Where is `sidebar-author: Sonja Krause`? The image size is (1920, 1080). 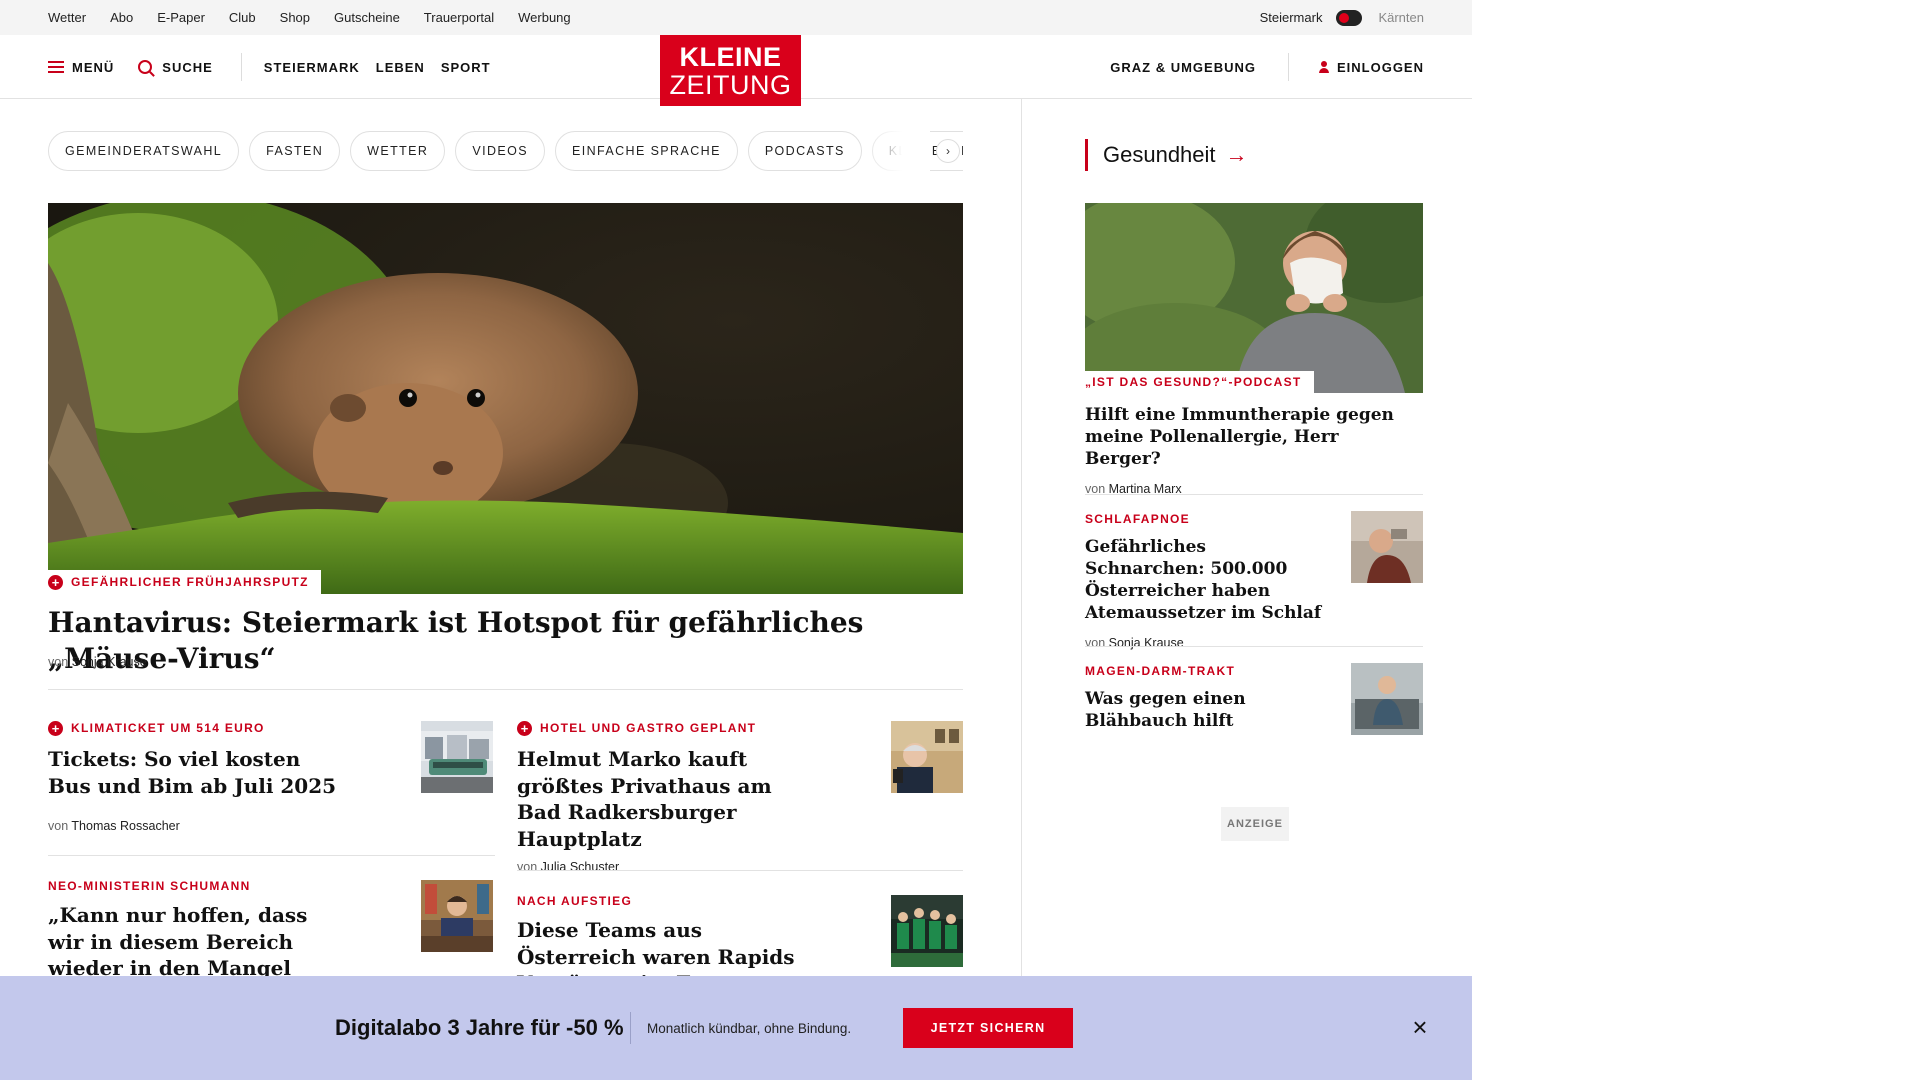 sidebar-author: Sonja Krause is located at coordinates (1146, 643).